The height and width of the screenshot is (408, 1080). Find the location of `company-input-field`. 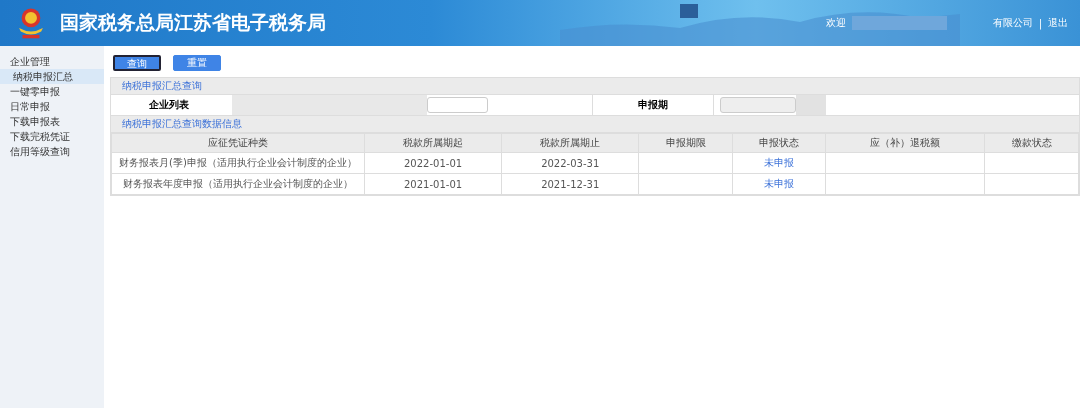

company-input-field is located at coordinates (457, 105).